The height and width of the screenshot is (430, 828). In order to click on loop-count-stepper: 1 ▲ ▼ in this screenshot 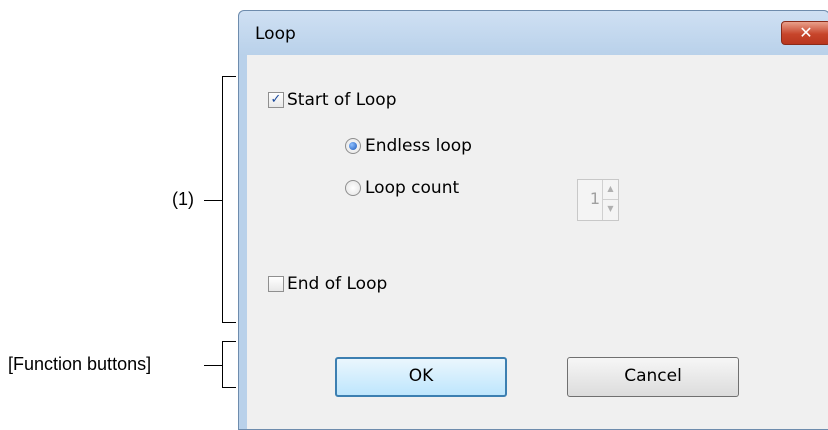, I will do `click(598, 200)`.